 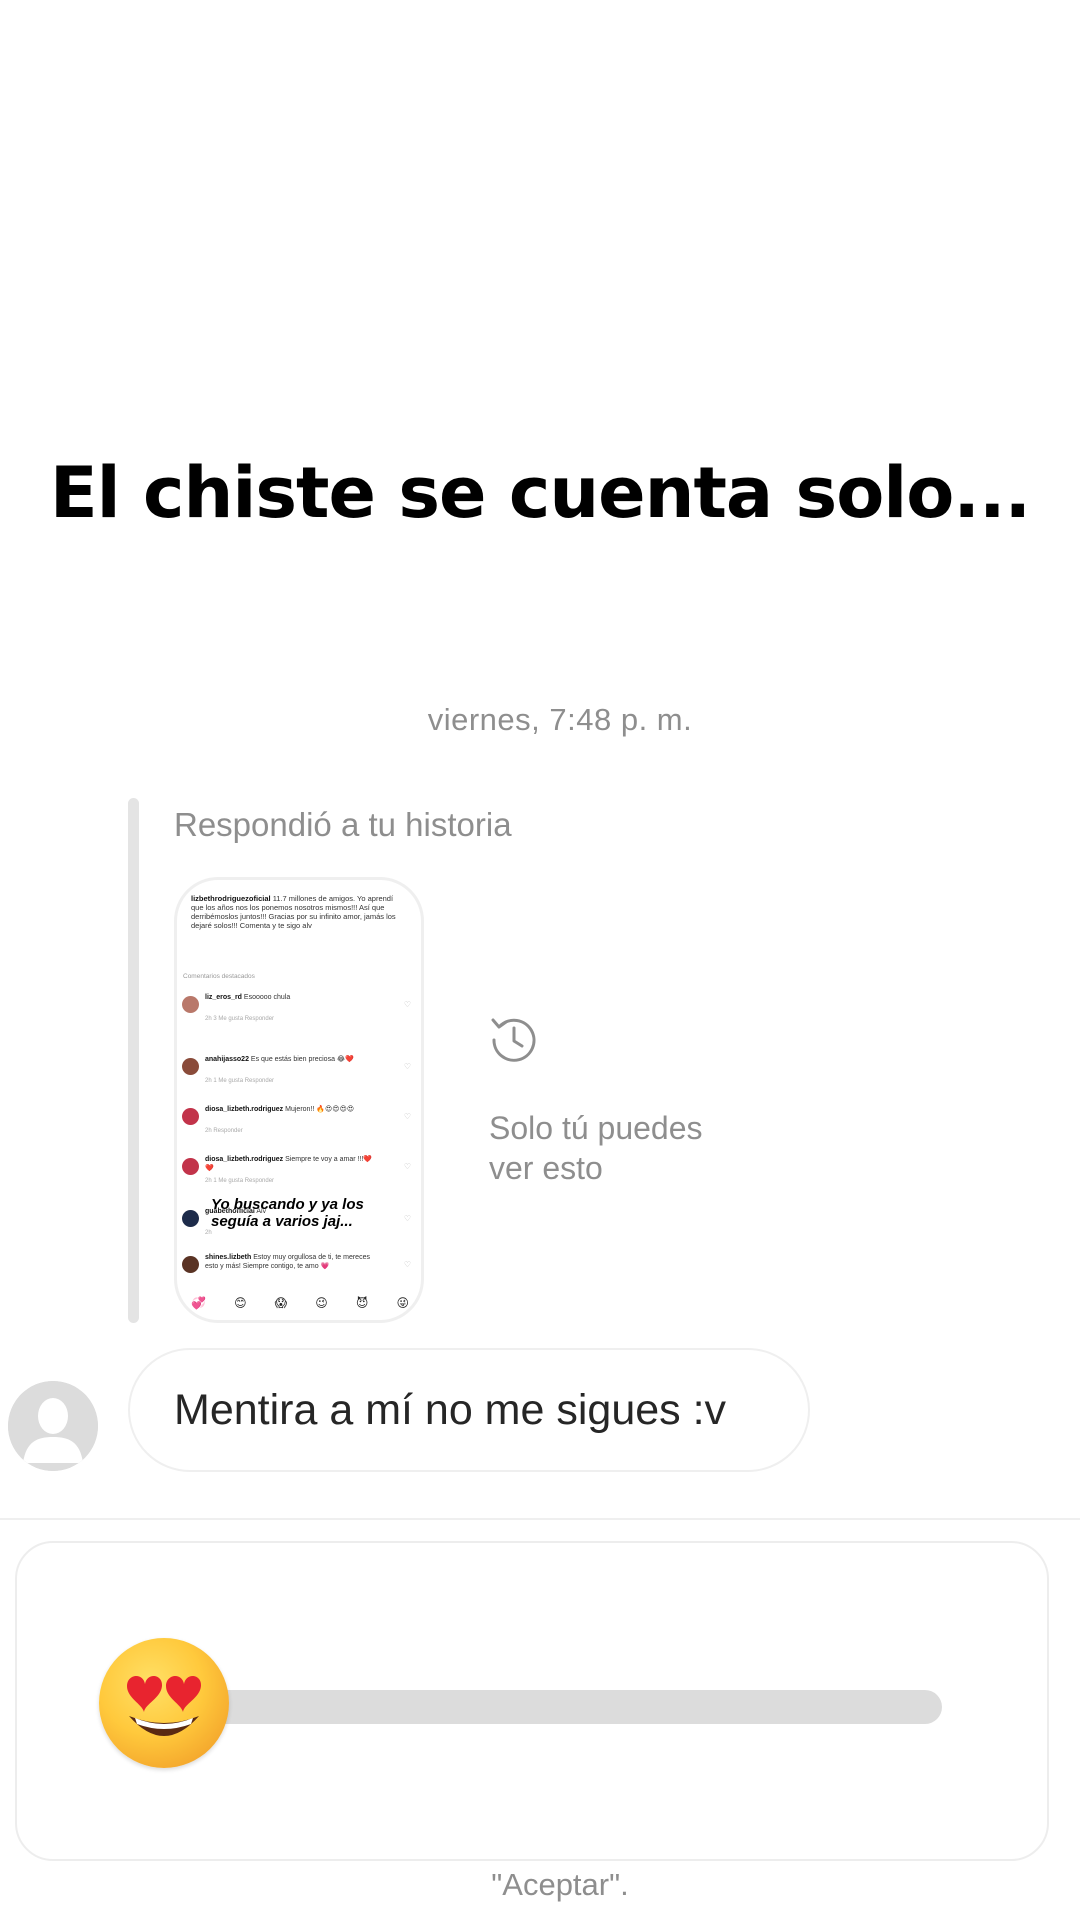 I want to click on default-avatar-icon, so click(x=53, y=1426).